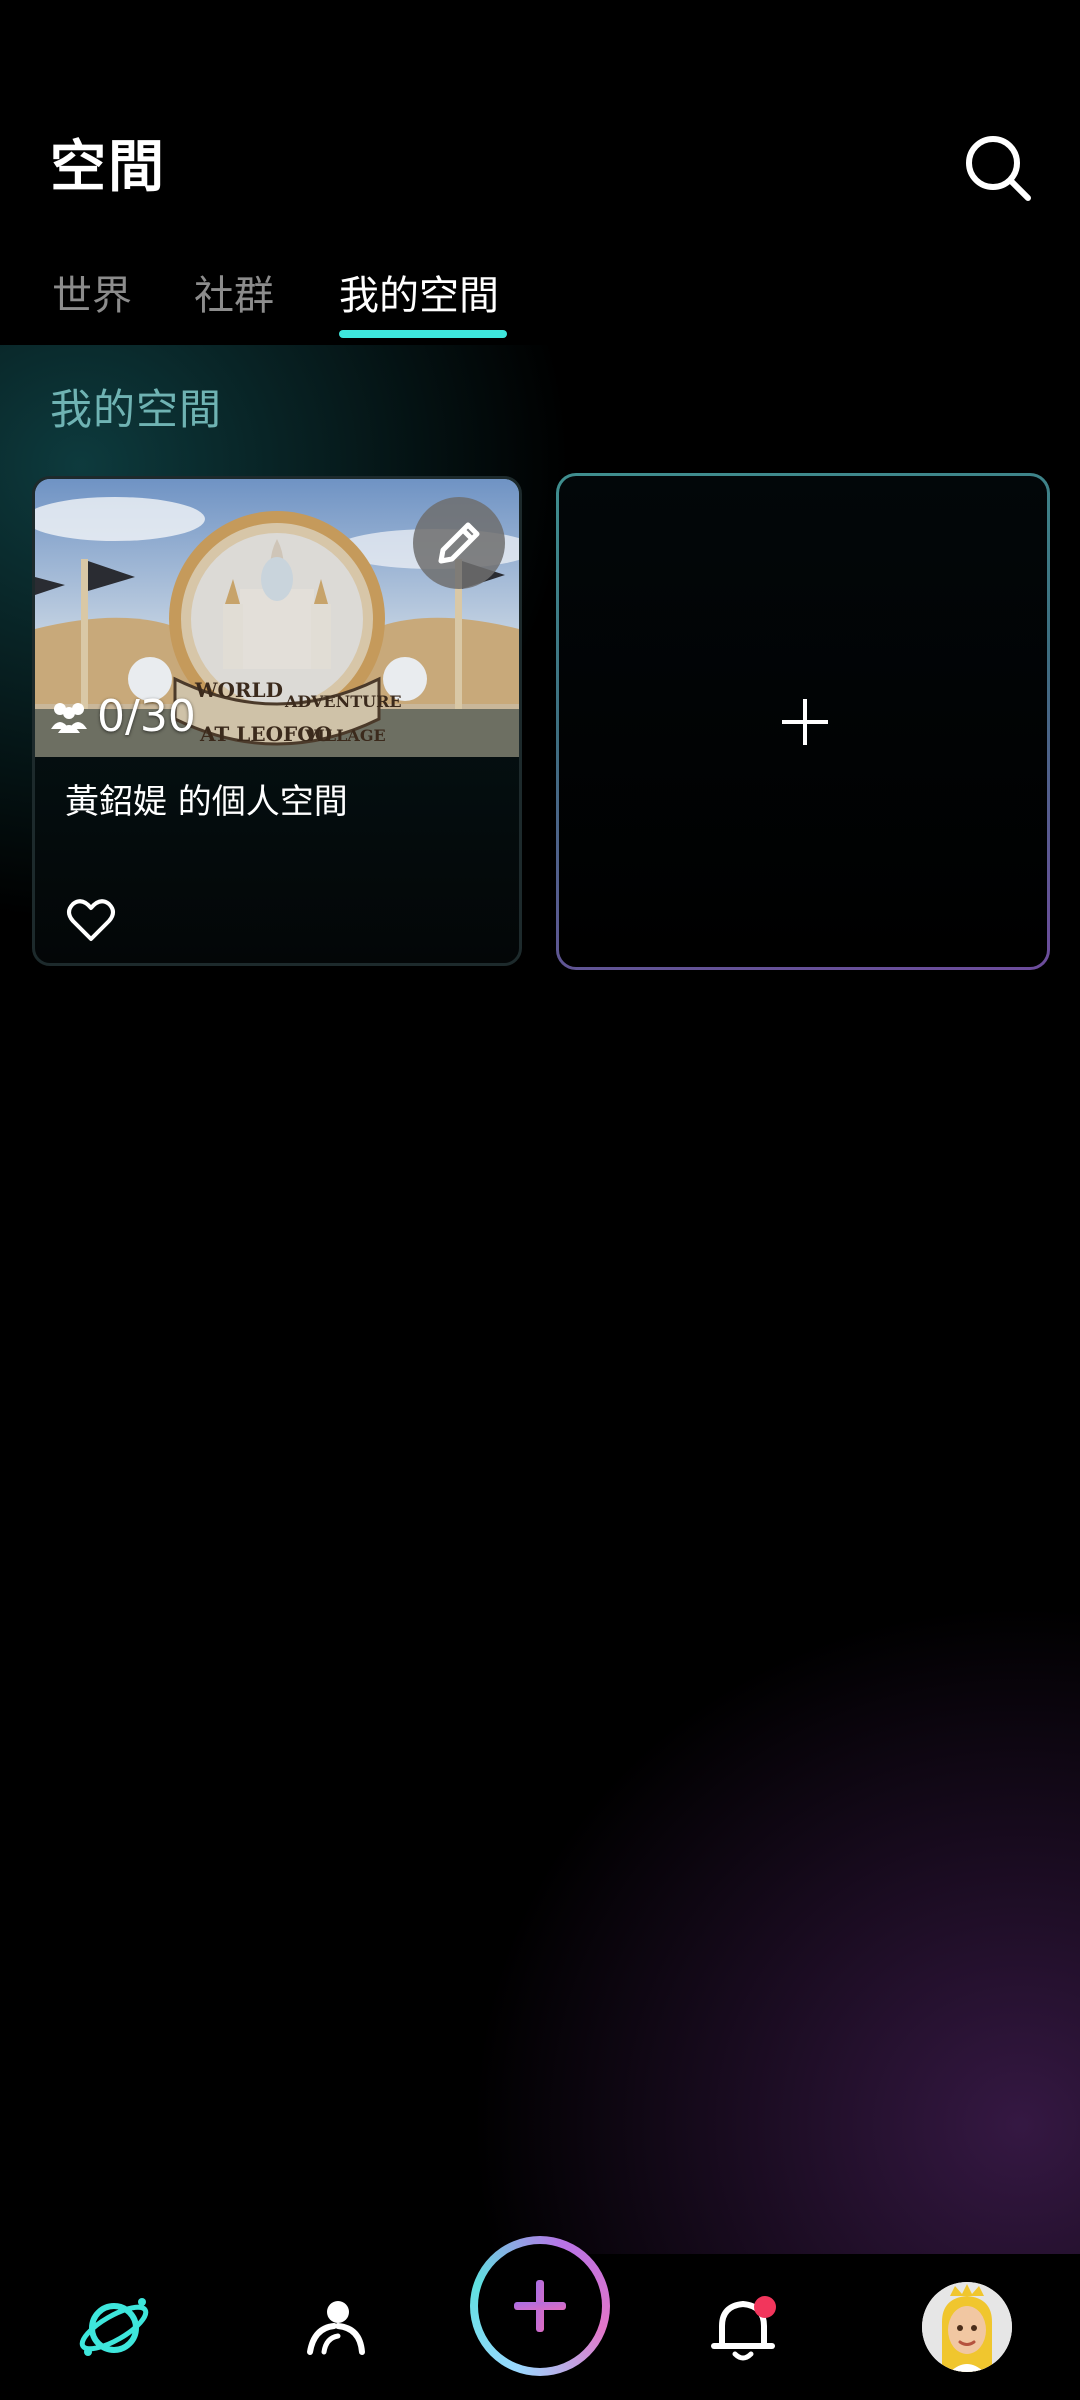 Image resolution: width=1080 pixels, height=2400 pixels. What do you see at coordinates (423, 334) in the screenshot?
I see `active-tab-indicator` at bounding box center [423, 334].